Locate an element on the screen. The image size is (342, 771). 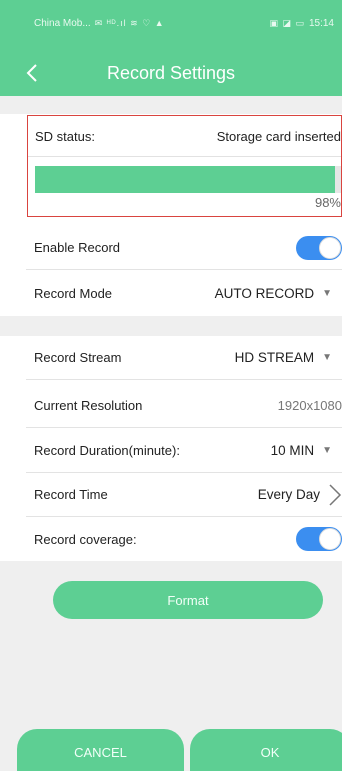
record-mode-row: Record Mode AUTO RECORD ▼ is located at coordinates (184, 293).